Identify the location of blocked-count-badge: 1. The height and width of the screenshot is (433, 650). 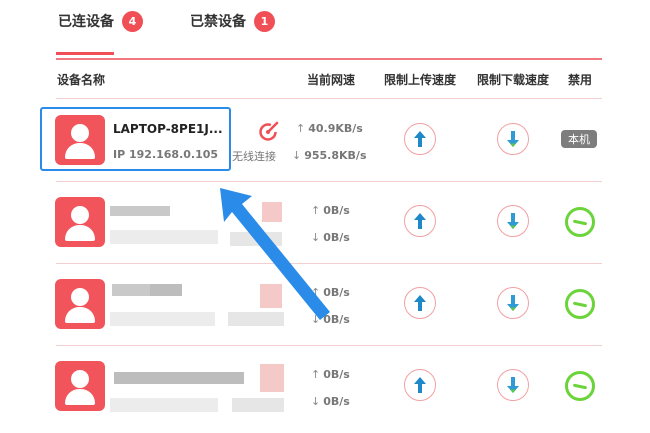
(264, 21).